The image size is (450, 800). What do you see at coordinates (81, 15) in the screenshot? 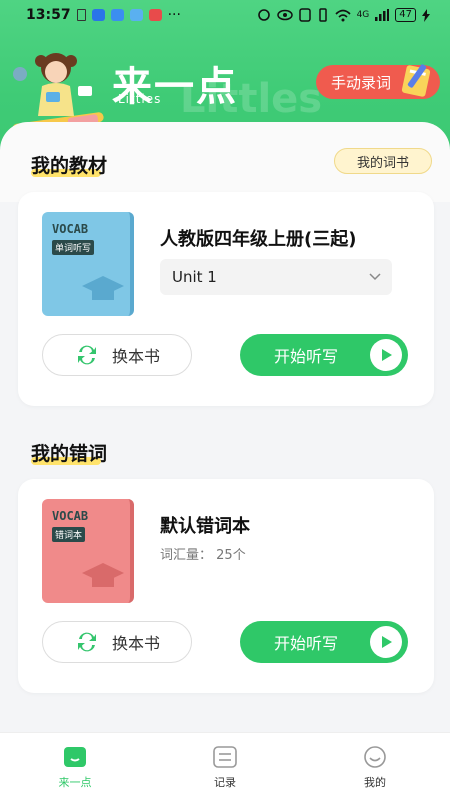
I see `hourglass-icon` at bounding box center [81, 15].